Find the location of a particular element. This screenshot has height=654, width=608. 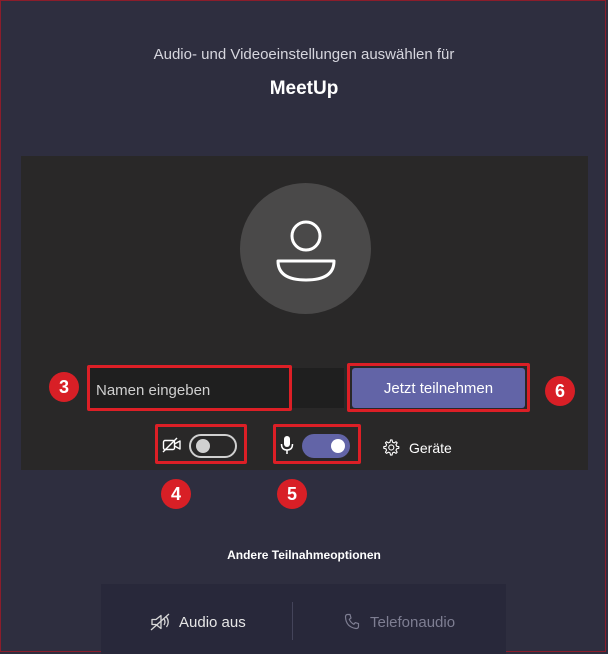

highlight-camera-toggle is located at coordinates (201, 444).